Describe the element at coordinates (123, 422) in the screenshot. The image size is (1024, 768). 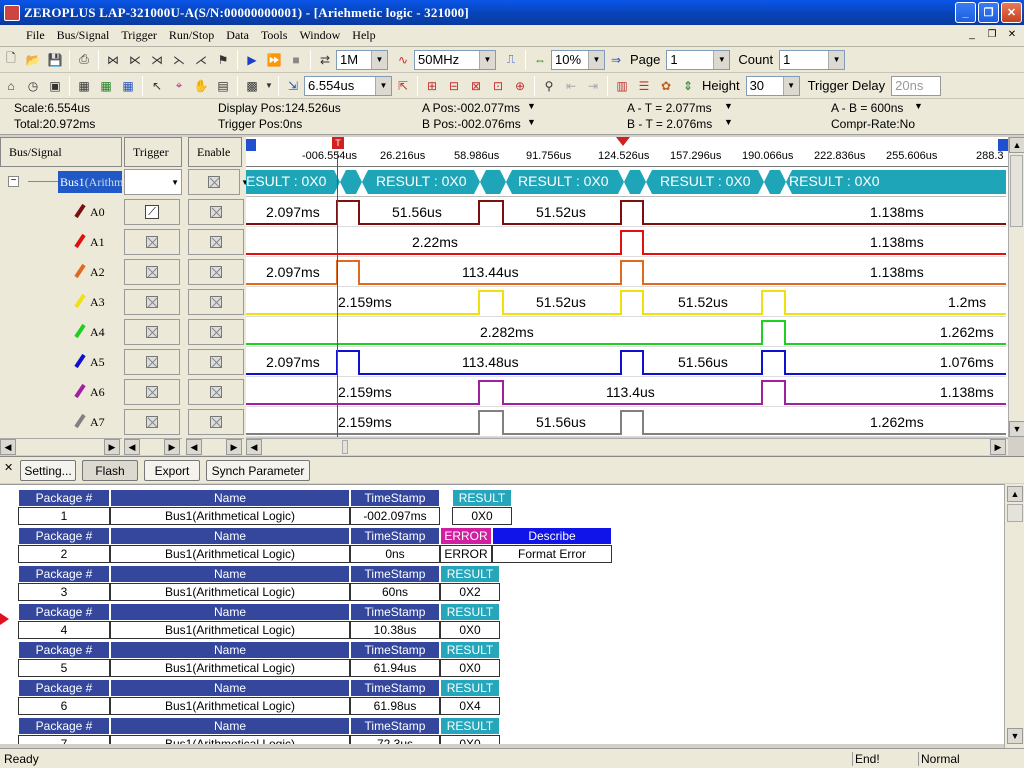
I see `signal-row-a7: A7` at that location.